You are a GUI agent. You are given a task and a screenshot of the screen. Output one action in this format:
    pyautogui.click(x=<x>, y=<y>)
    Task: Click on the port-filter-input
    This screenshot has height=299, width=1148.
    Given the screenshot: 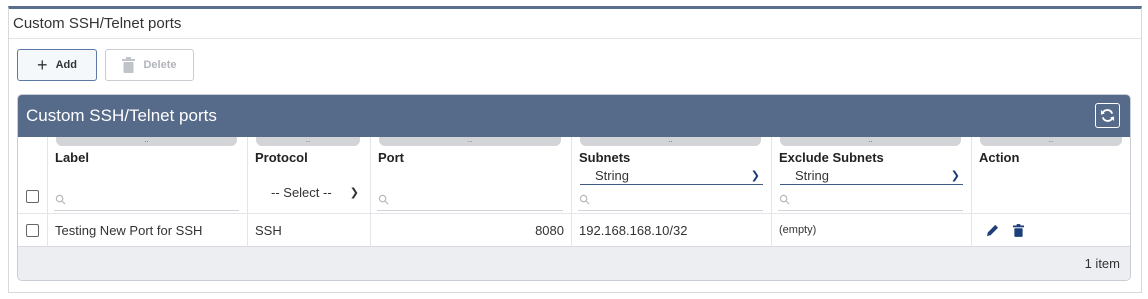 What is the action you would take?
    pyautogui.click(x=470, y=202)
    